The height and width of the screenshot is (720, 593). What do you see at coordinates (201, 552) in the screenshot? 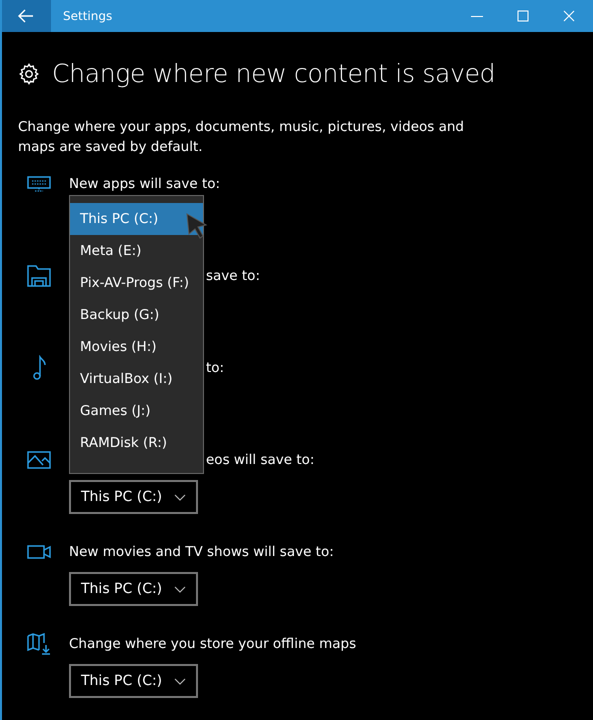
I see `setting-label: New movies and TV shows will save to:` at bounding box center [201, 552].